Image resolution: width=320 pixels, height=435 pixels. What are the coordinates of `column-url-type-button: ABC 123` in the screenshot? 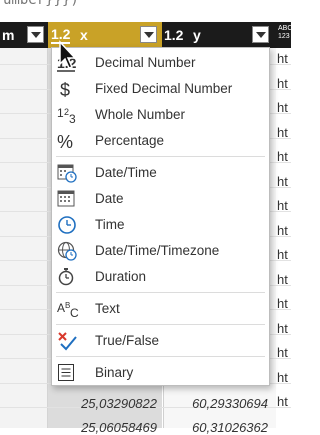 It's located at (285, 33).